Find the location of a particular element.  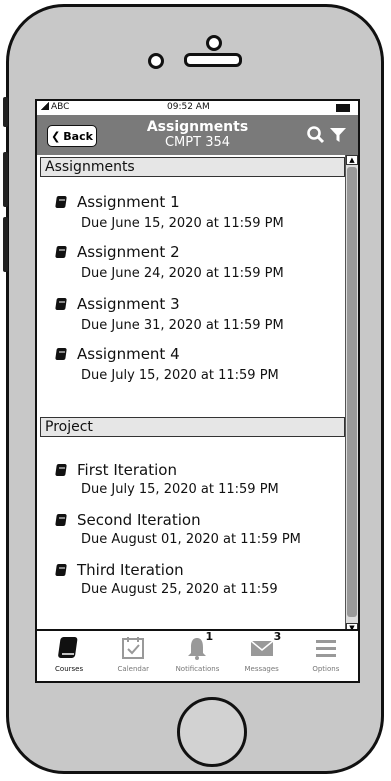

item-due-date: Due August 01, 2020 at 11:59 PM is located at coordinates (191, 539).